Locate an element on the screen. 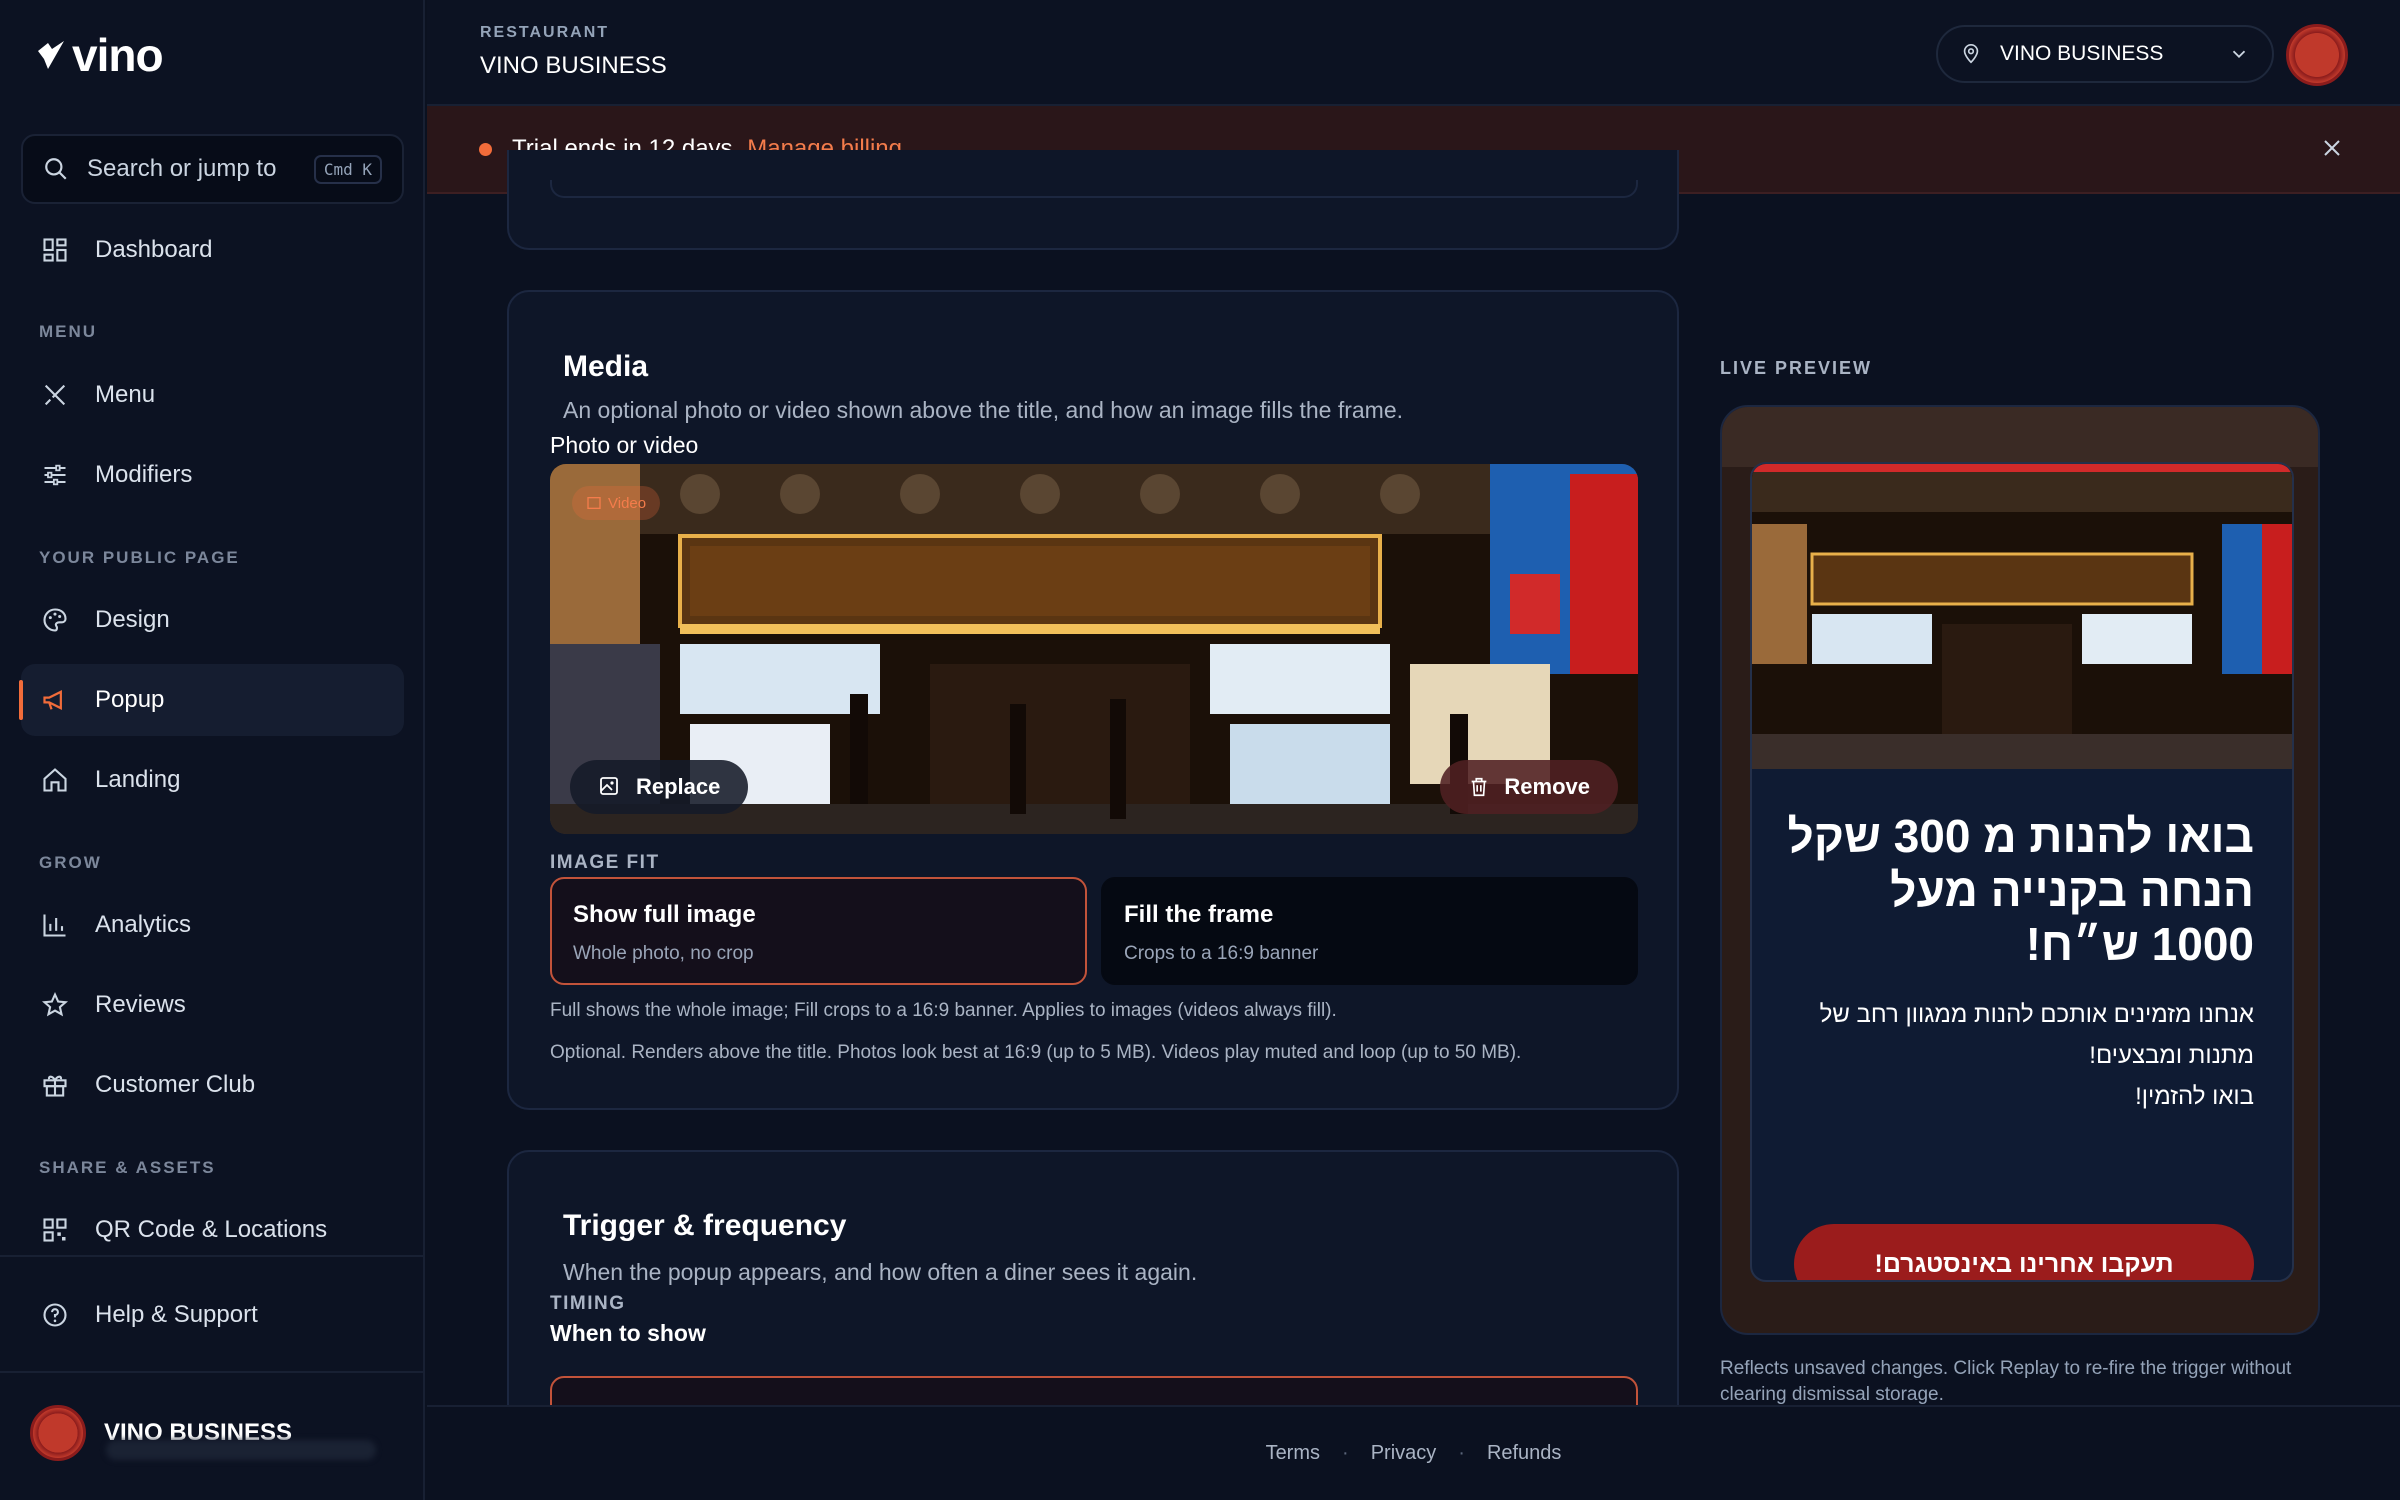  sidebar-item-dashboard: Dashboard is located at coordinates (212, 250).